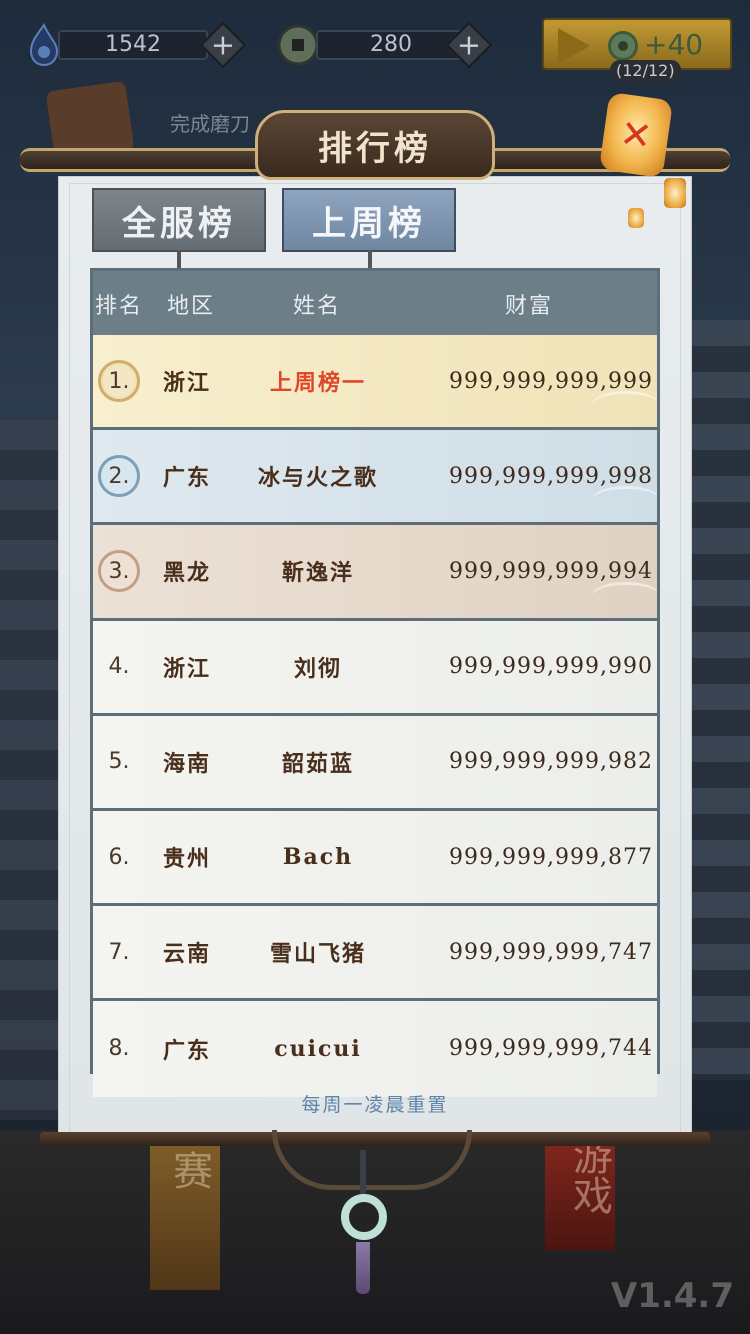 This screenshot has height=1334, width=750. What do you see at coordinates (375, 303) in the screenshot?
I see `table-header: 排名 地区 姓名 财富` at bounding box center [375, 303].